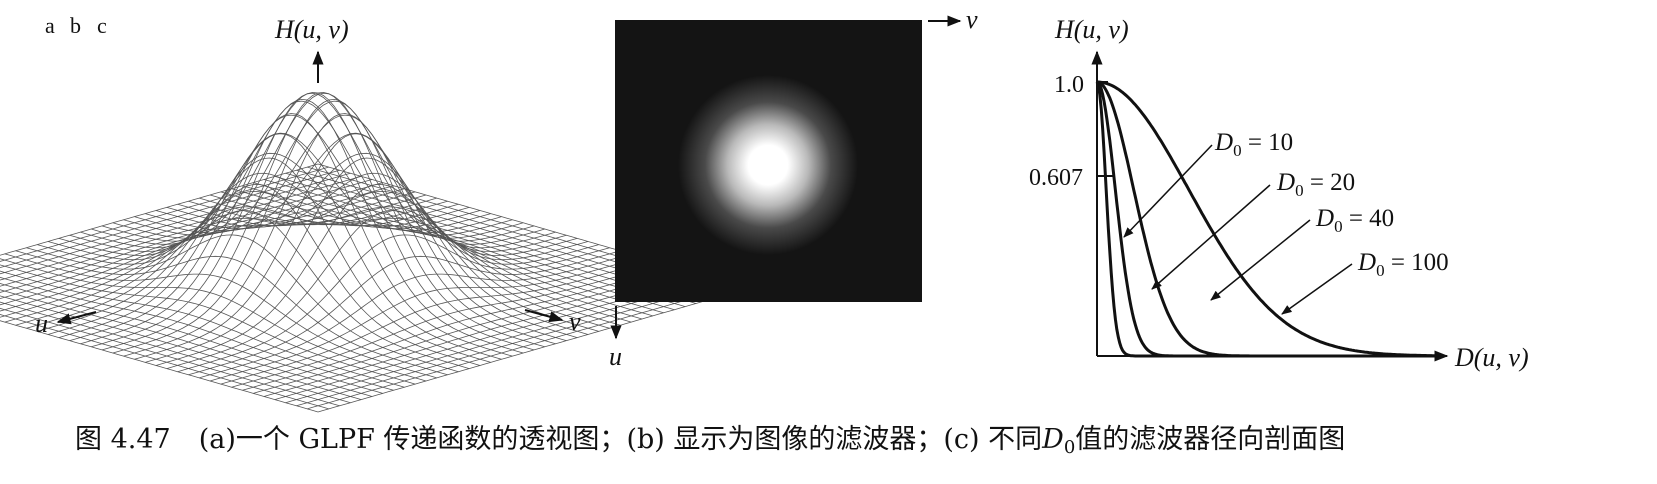 The width and height of the screenshot is (1657, 484). What do you see at coordinates (50, 25) in the screenshot?
I see `panel-label-a: a` at bounding box center [50, 25].